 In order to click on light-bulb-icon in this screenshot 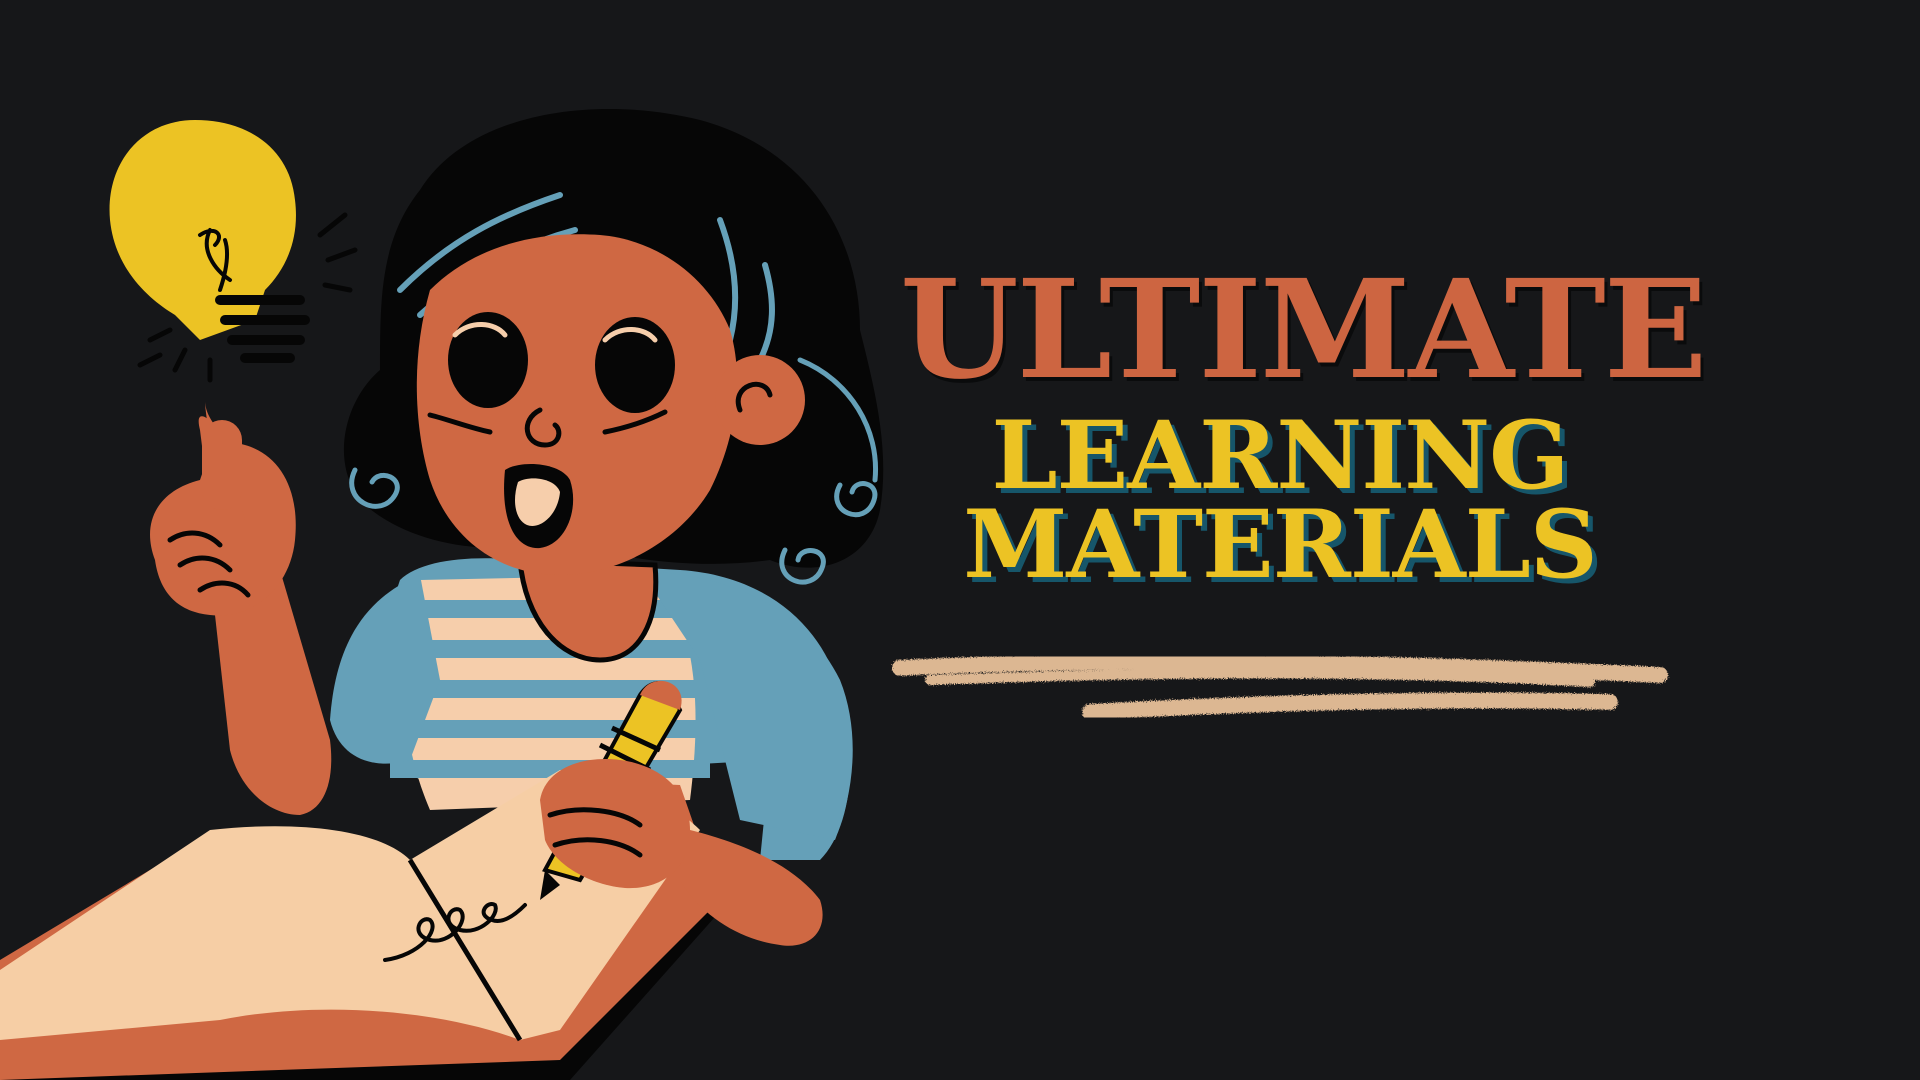, I will do `click(233, 251)`.